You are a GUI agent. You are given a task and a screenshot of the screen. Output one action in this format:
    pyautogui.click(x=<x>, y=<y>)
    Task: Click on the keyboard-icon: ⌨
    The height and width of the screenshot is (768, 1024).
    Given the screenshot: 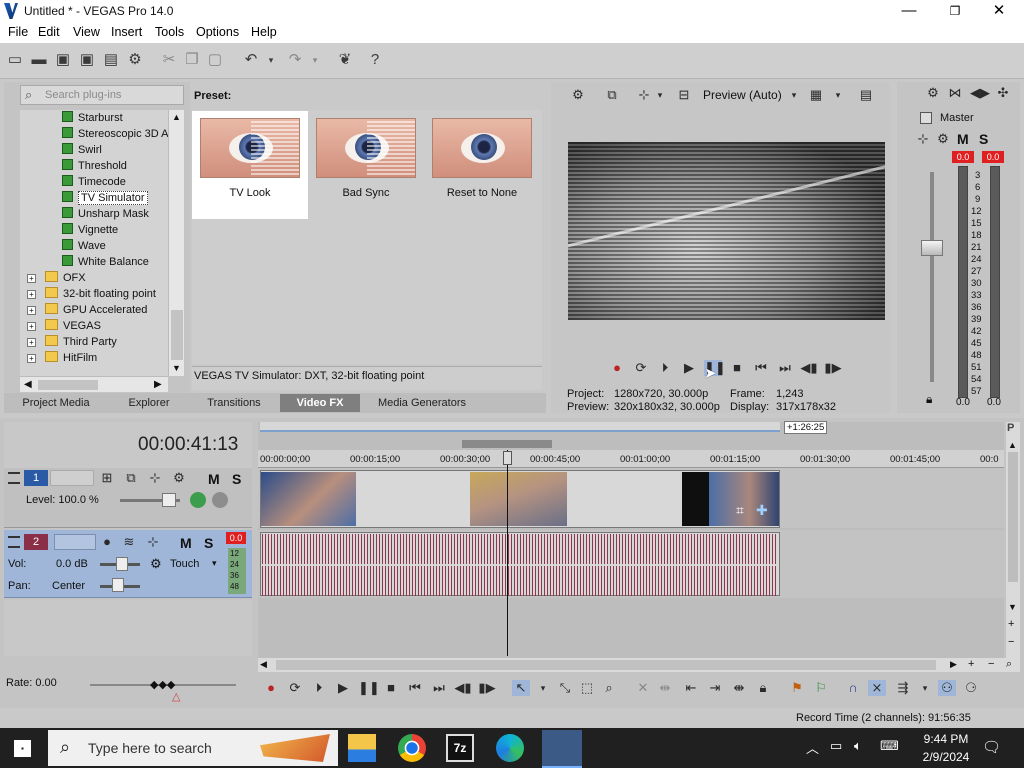 What is the action you would take?
    pyautogui.click(x=889, y=746)
    